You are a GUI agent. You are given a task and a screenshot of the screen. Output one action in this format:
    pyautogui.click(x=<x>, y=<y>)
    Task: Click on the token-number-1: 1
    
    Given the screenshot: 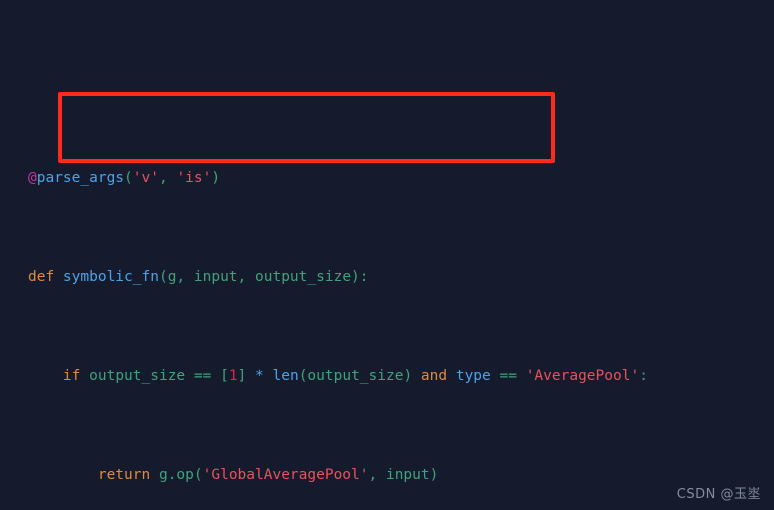 What is the action you would take?
    pyautogui.click(x=233, y=376)
    